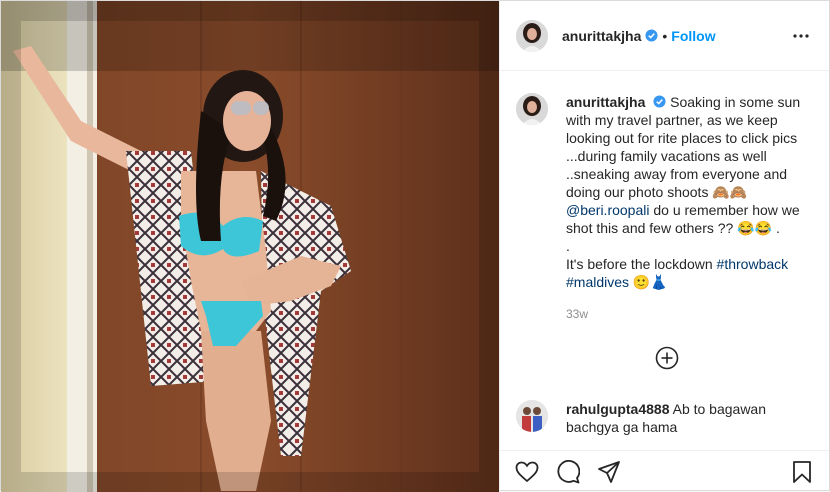 The width and height of the screenshot is (830, 492). What do you see at coordinates (605, 102) in the screenshot?
I see `caption-username: anurittakjha` at bounding box center [605, 102].